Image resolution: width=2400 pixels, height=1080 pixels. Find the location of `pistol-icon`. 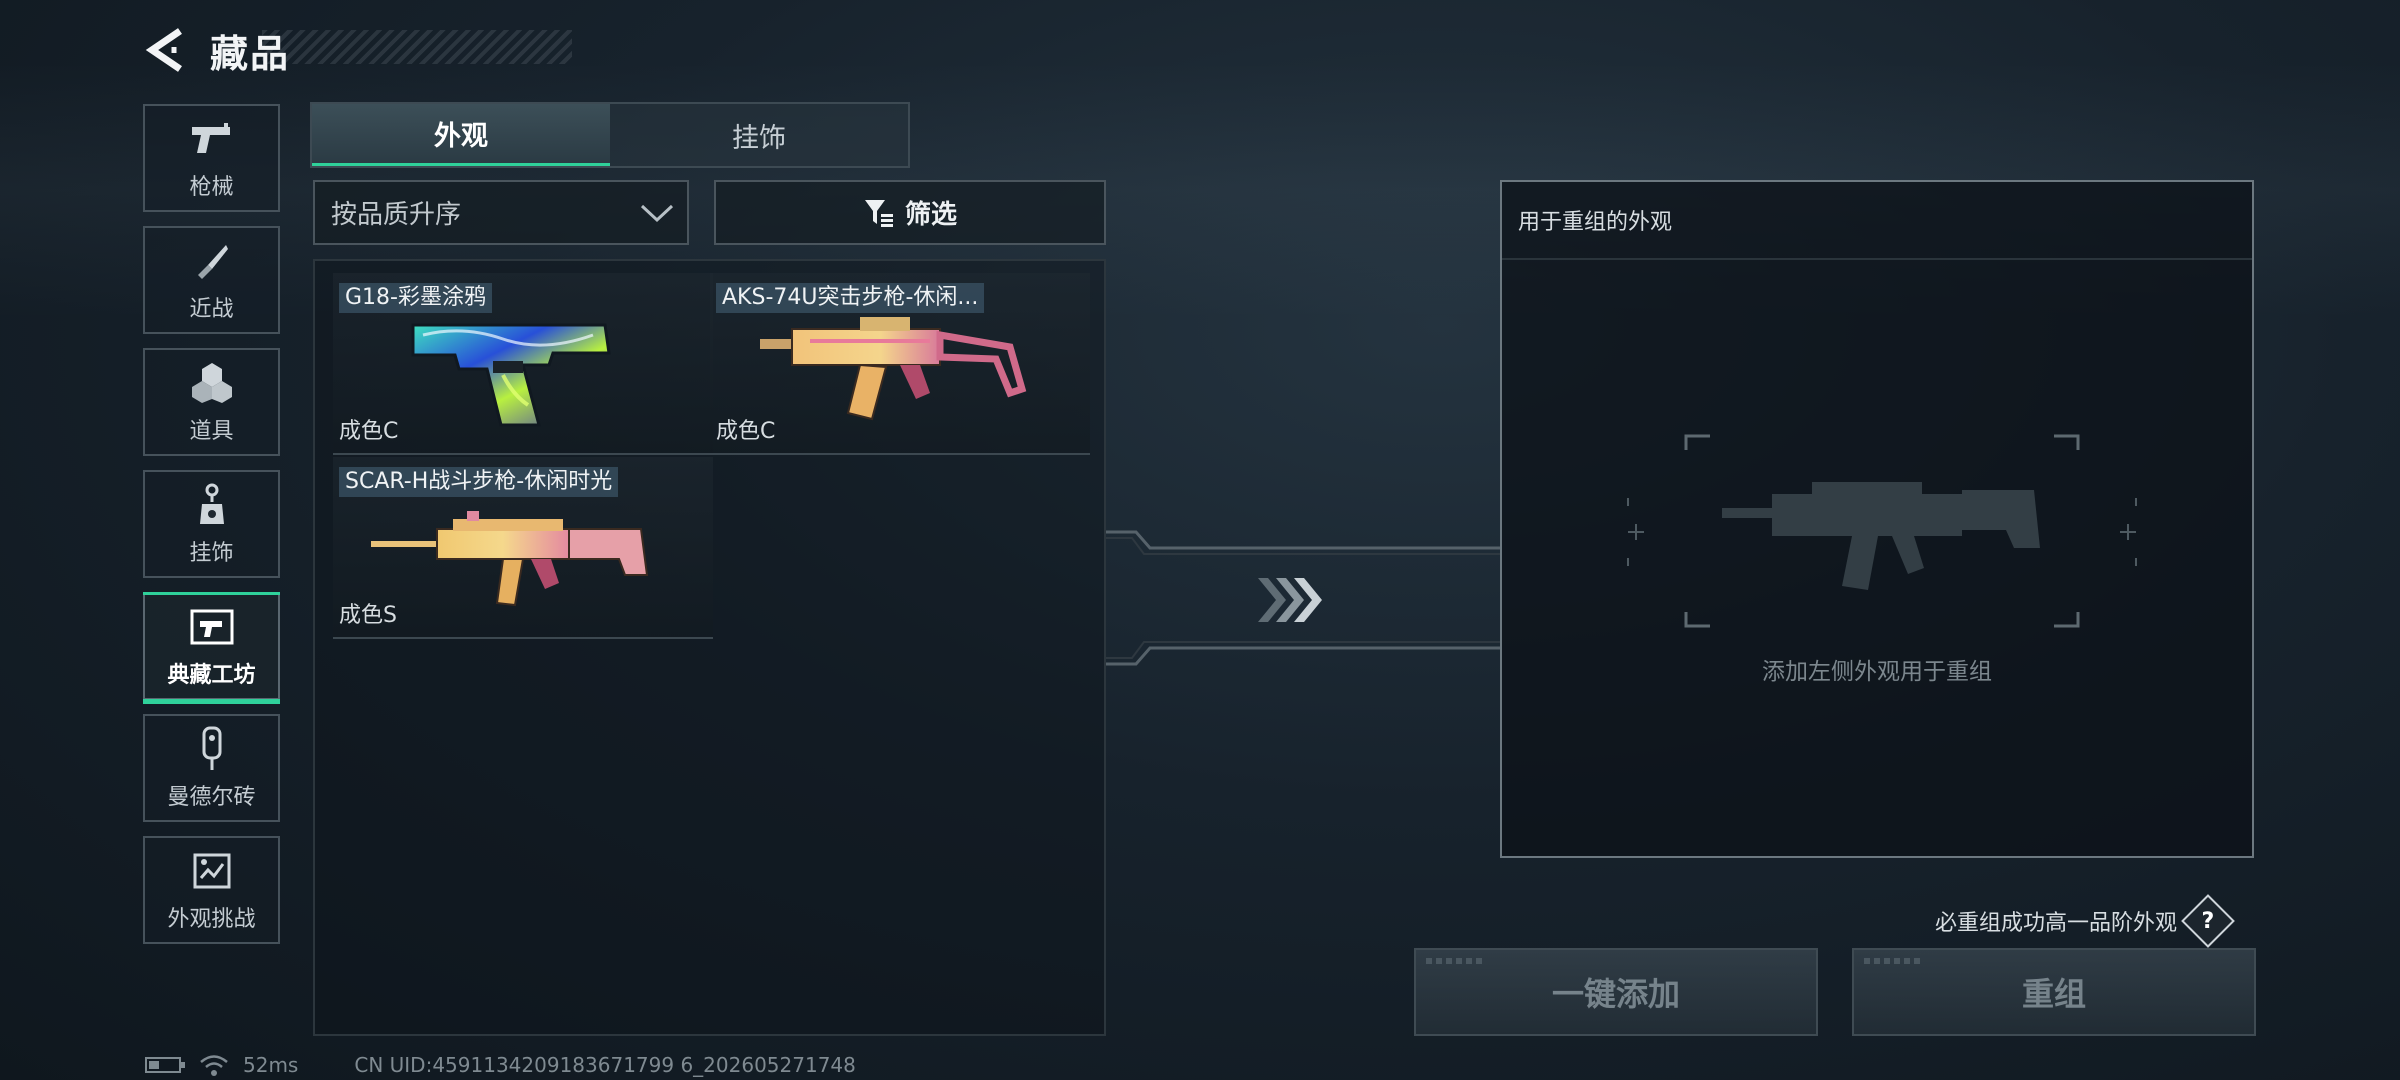

pistol-icon is located at coordinates (212, 139).